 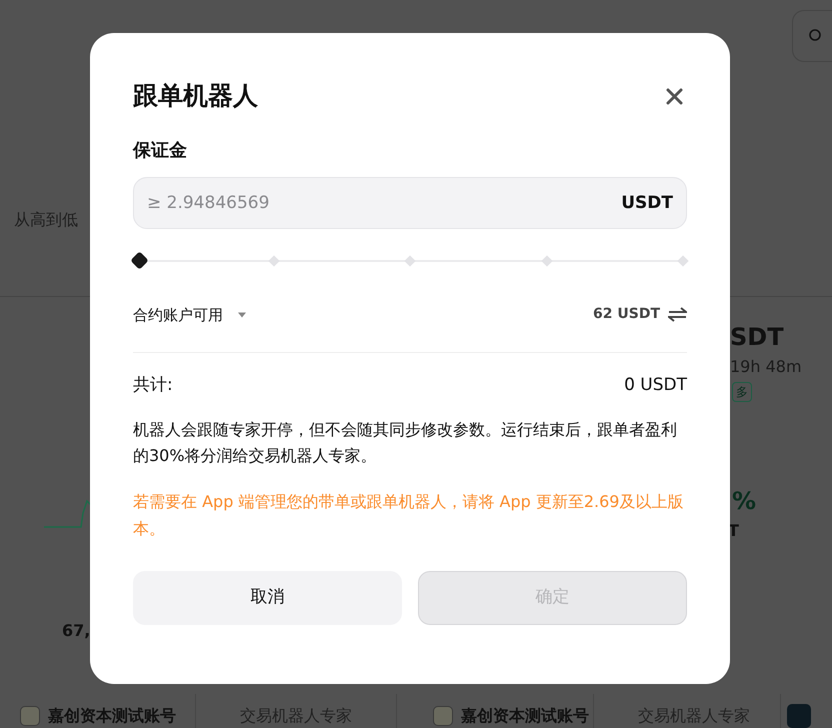 What do you see at coordinates (647, 203) in the screenshot?
I see `unit-text: USDT` at bounding box center [647, 203].